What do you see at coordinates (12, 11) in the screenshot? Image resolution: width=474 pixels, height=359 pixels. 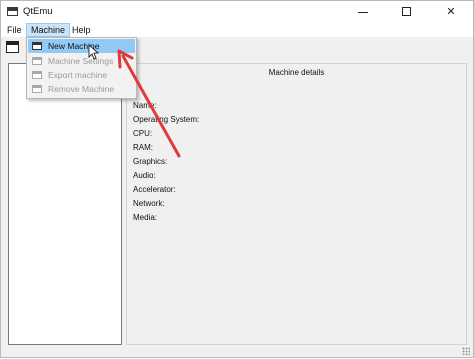 I see `app-icon` at bounding box center [12, 11].